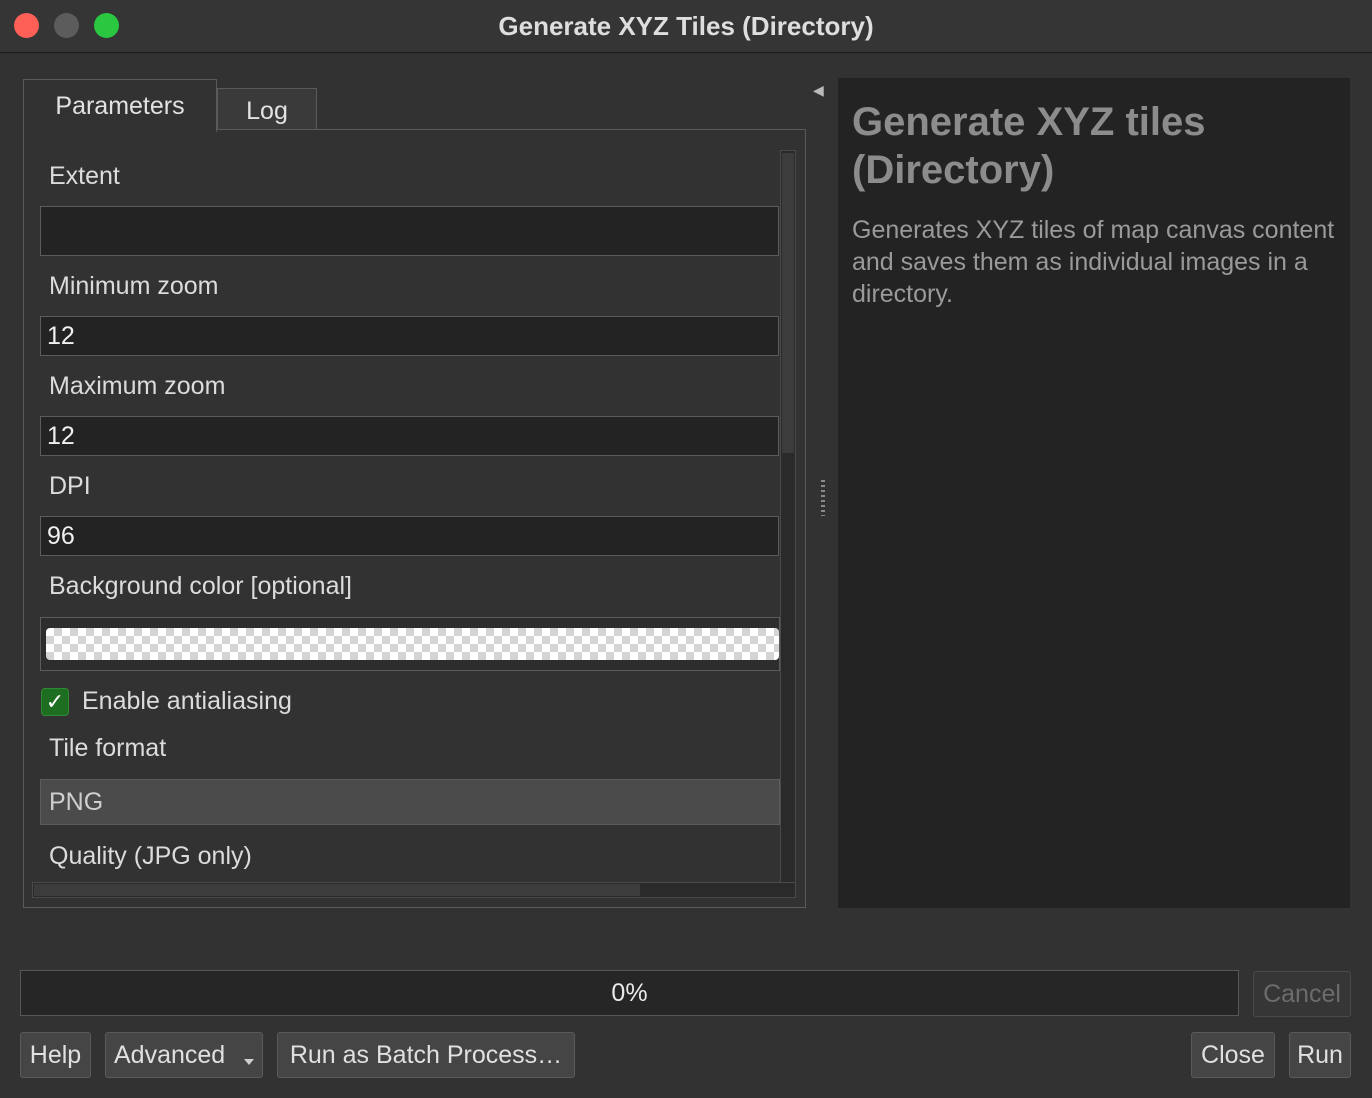 This screenshot has width=1372, height=1098. Describe the element at coordinates (108, 748) in the screenshot. I see `tile-format-label: Tile format` at that location.